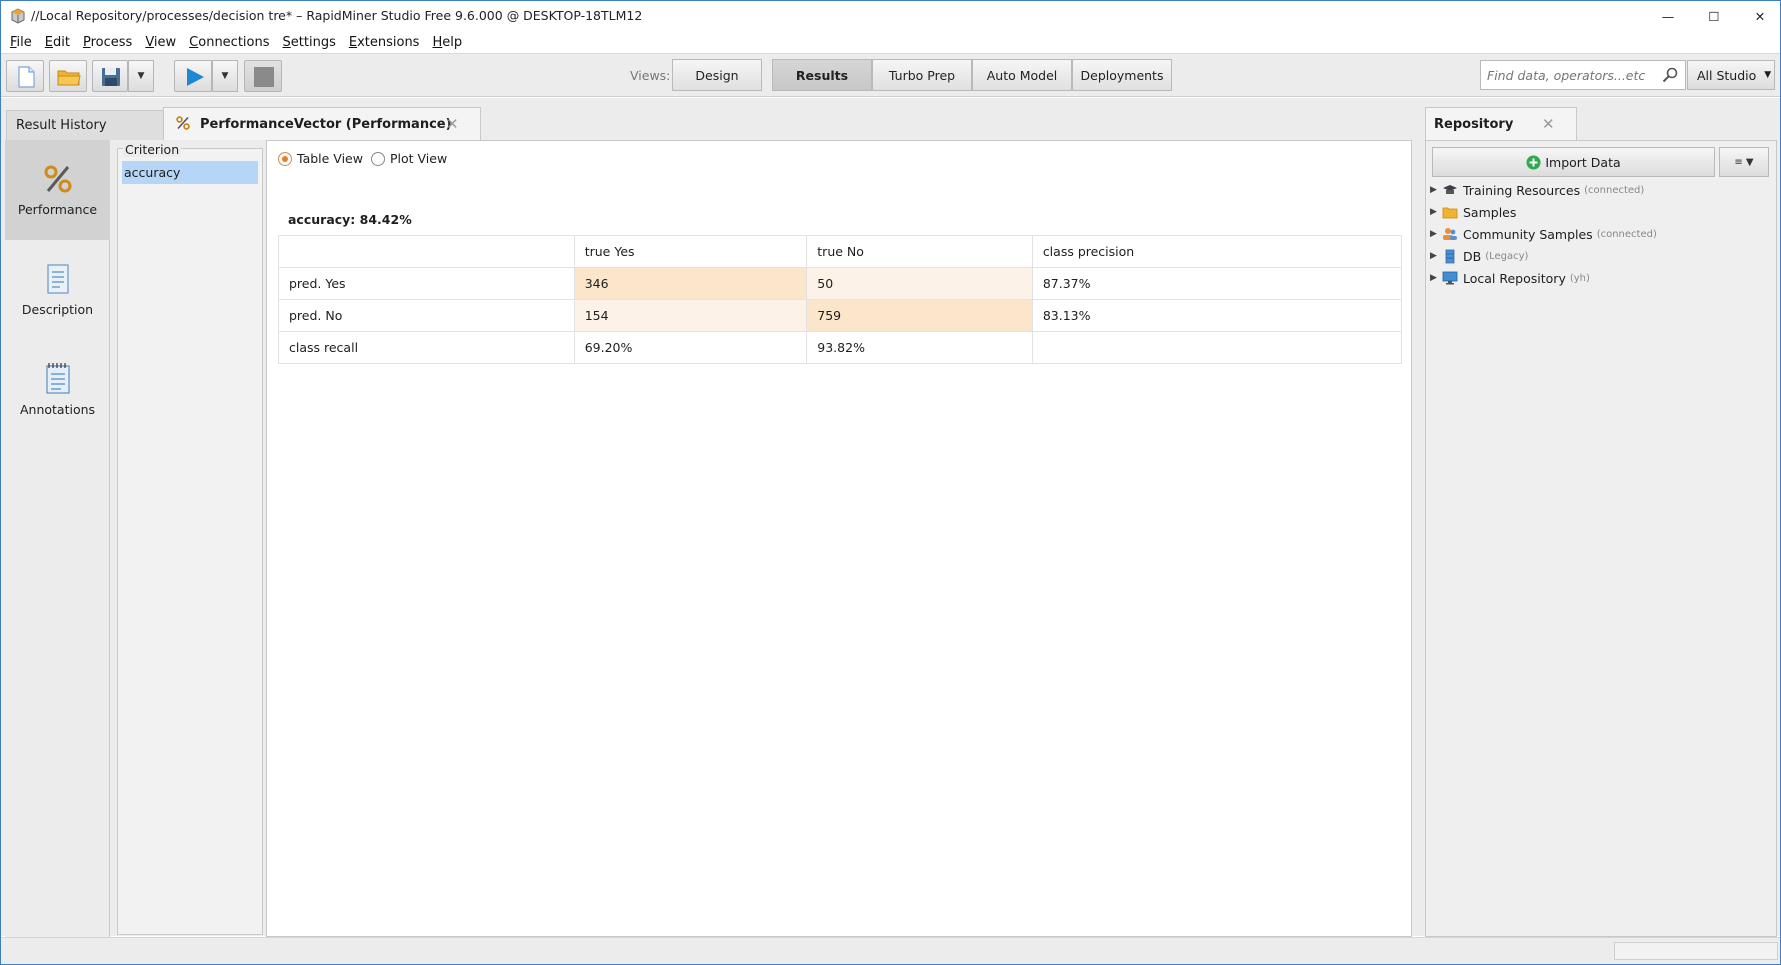 This screenshot has height=965, width=1781. Describe the element at coordinates (1450, 190) in the screenshot. I see `graduation-cap-icon` at that location.